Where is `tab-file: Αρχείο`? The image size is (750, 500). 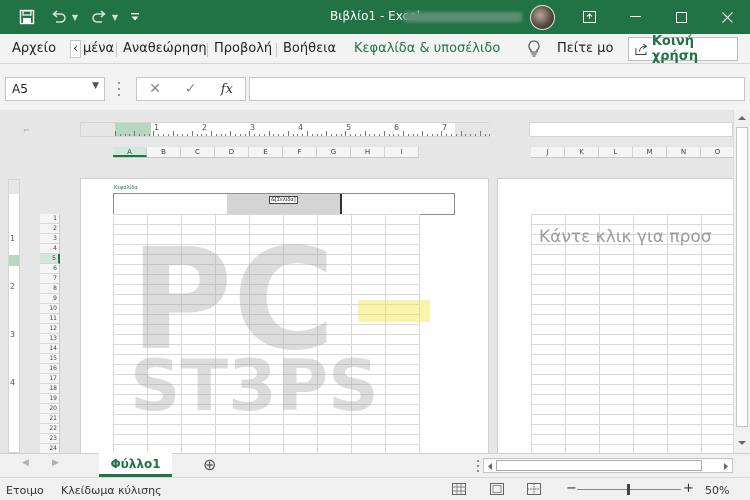
tab-file: Αρχείο is located at coordinates (34, 48).